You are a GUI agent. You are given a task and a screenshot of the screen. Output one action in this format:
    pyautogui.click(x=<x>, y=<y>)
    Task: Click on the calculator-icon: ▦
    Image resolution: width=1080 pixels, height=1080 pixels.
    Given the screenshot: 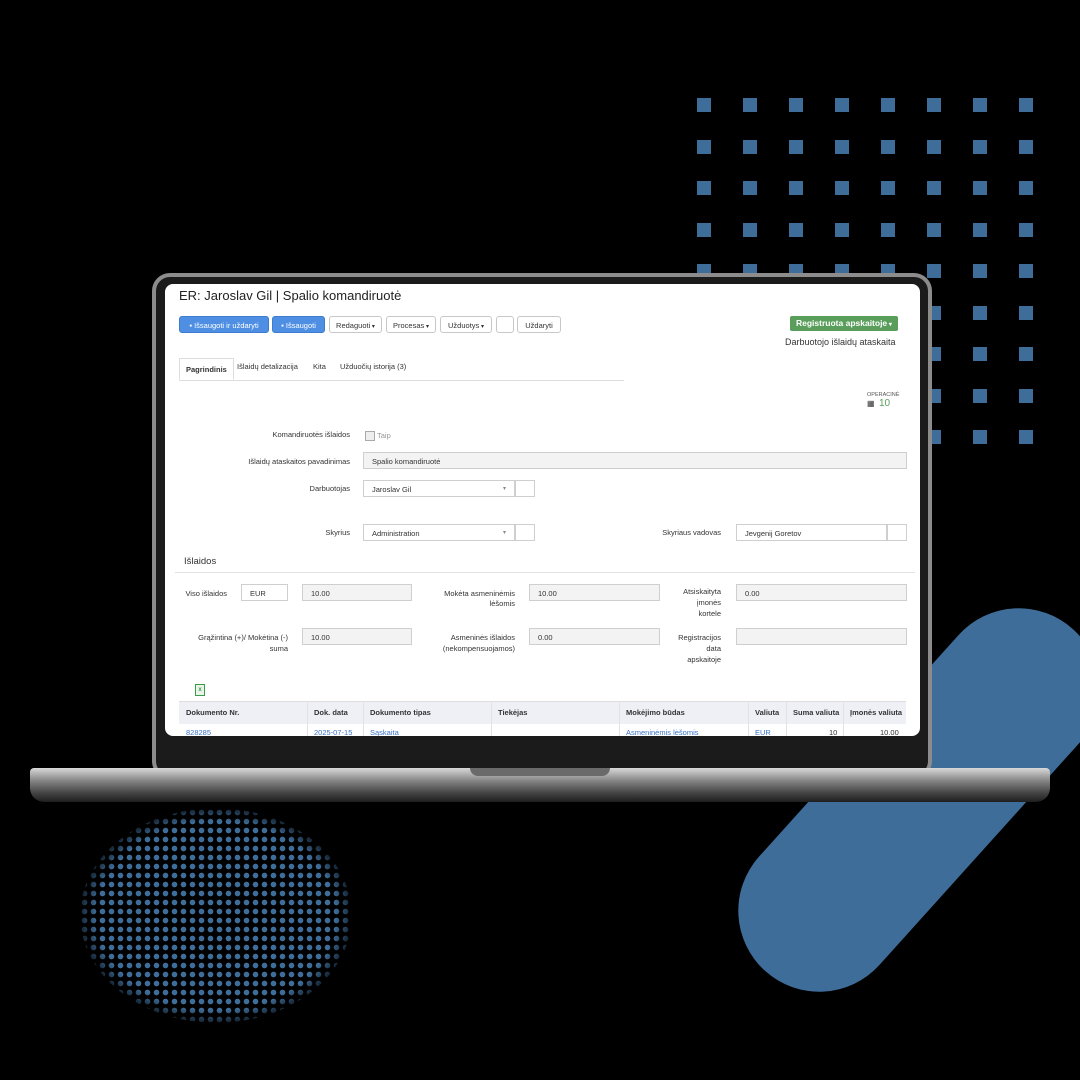 What is the action you would take?
    pyautogui.click(x=871, y=403)
    